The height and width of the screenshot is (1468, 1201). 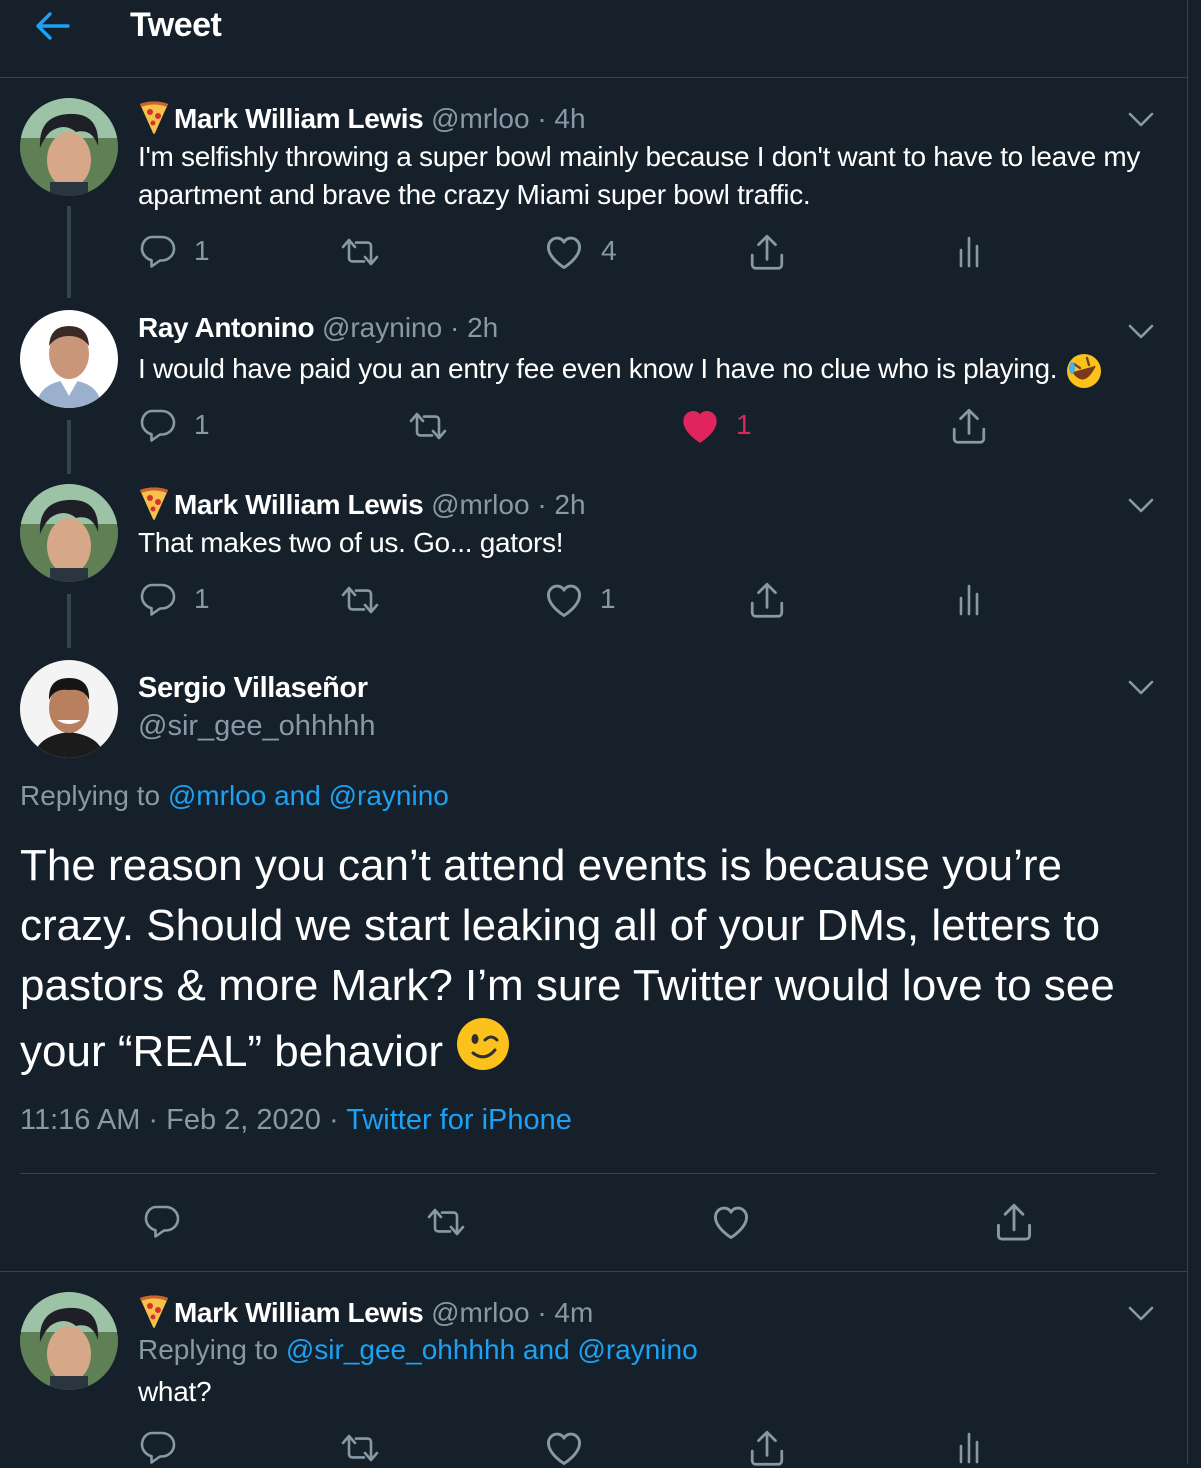 I want to click on like-count: 4, so click(x=609, y=250).